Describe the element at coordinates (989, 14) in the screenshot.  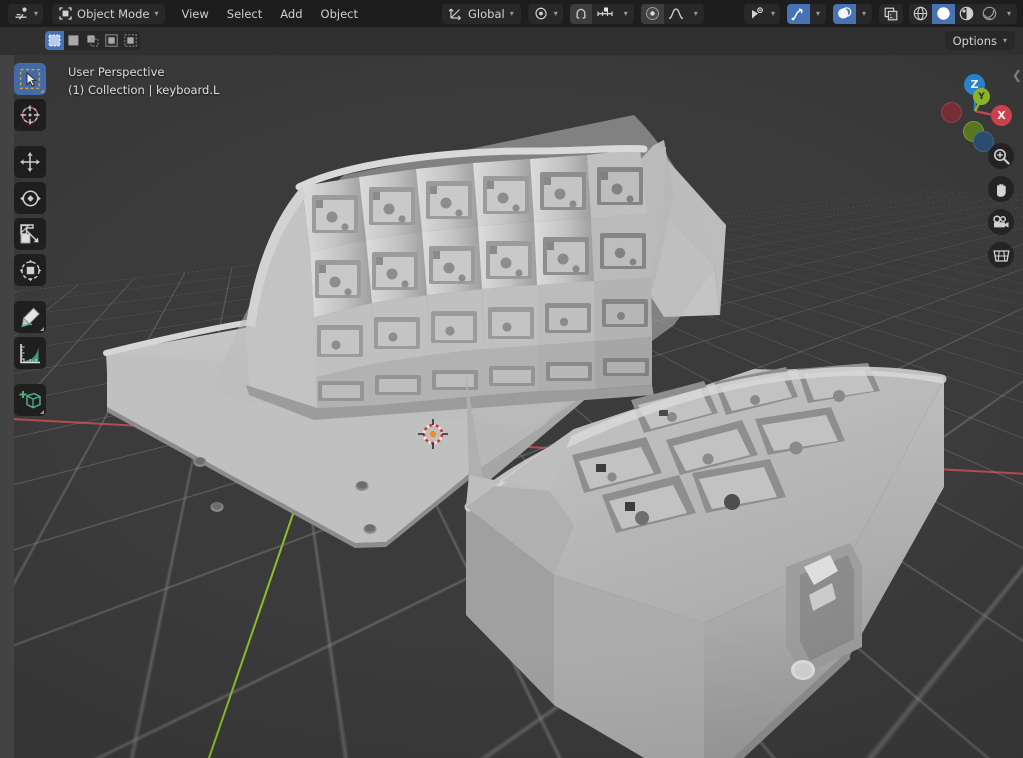
I see `shading-rendered-button` at that location.